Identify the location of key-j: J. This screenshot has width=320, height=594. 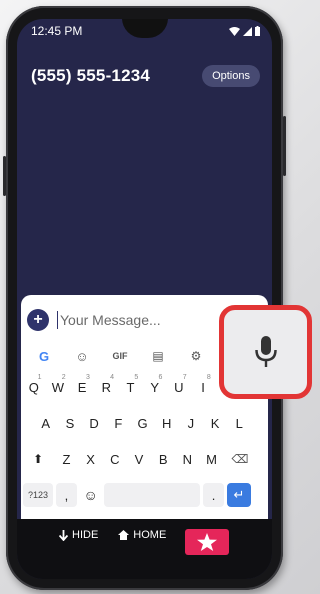
(191, 423).